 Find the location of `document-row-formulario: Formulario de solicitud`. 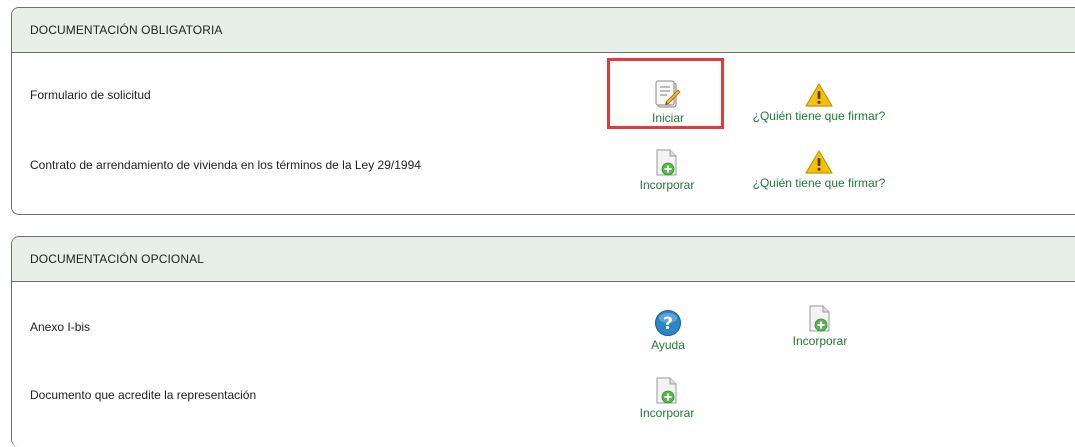

document-row-formulario: Formulario de solicitud is located at coordinates (543, 110).